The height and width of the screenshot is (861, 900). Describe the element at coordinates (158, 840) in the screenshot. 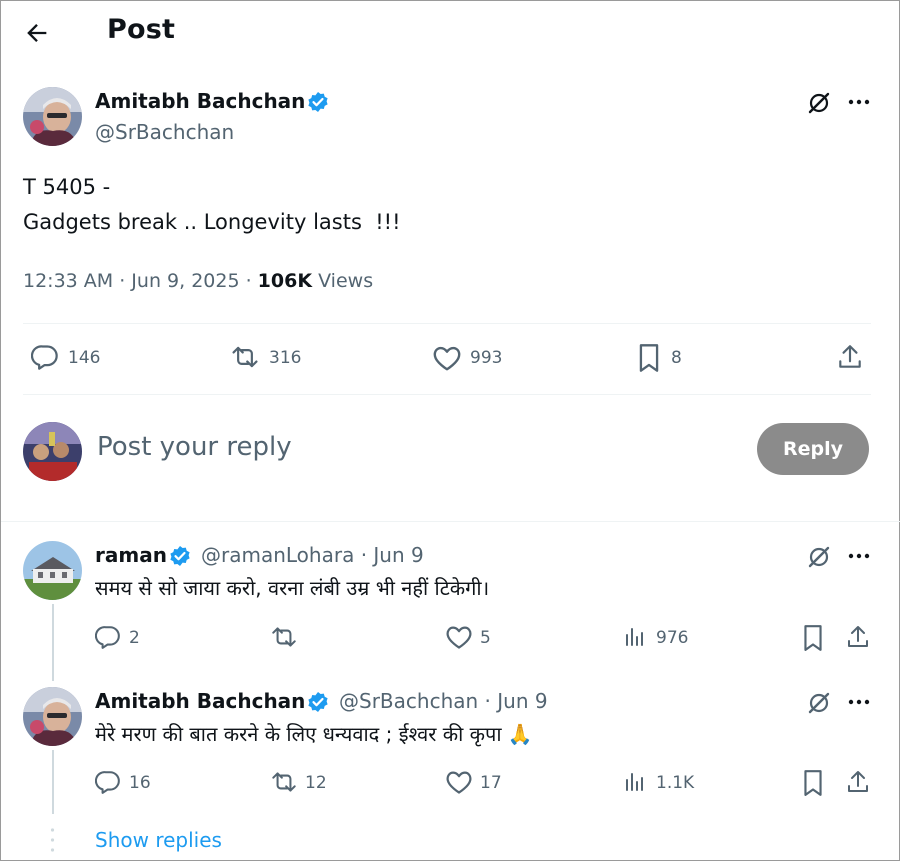

I see `show-replies-link: Show replies` at that location.